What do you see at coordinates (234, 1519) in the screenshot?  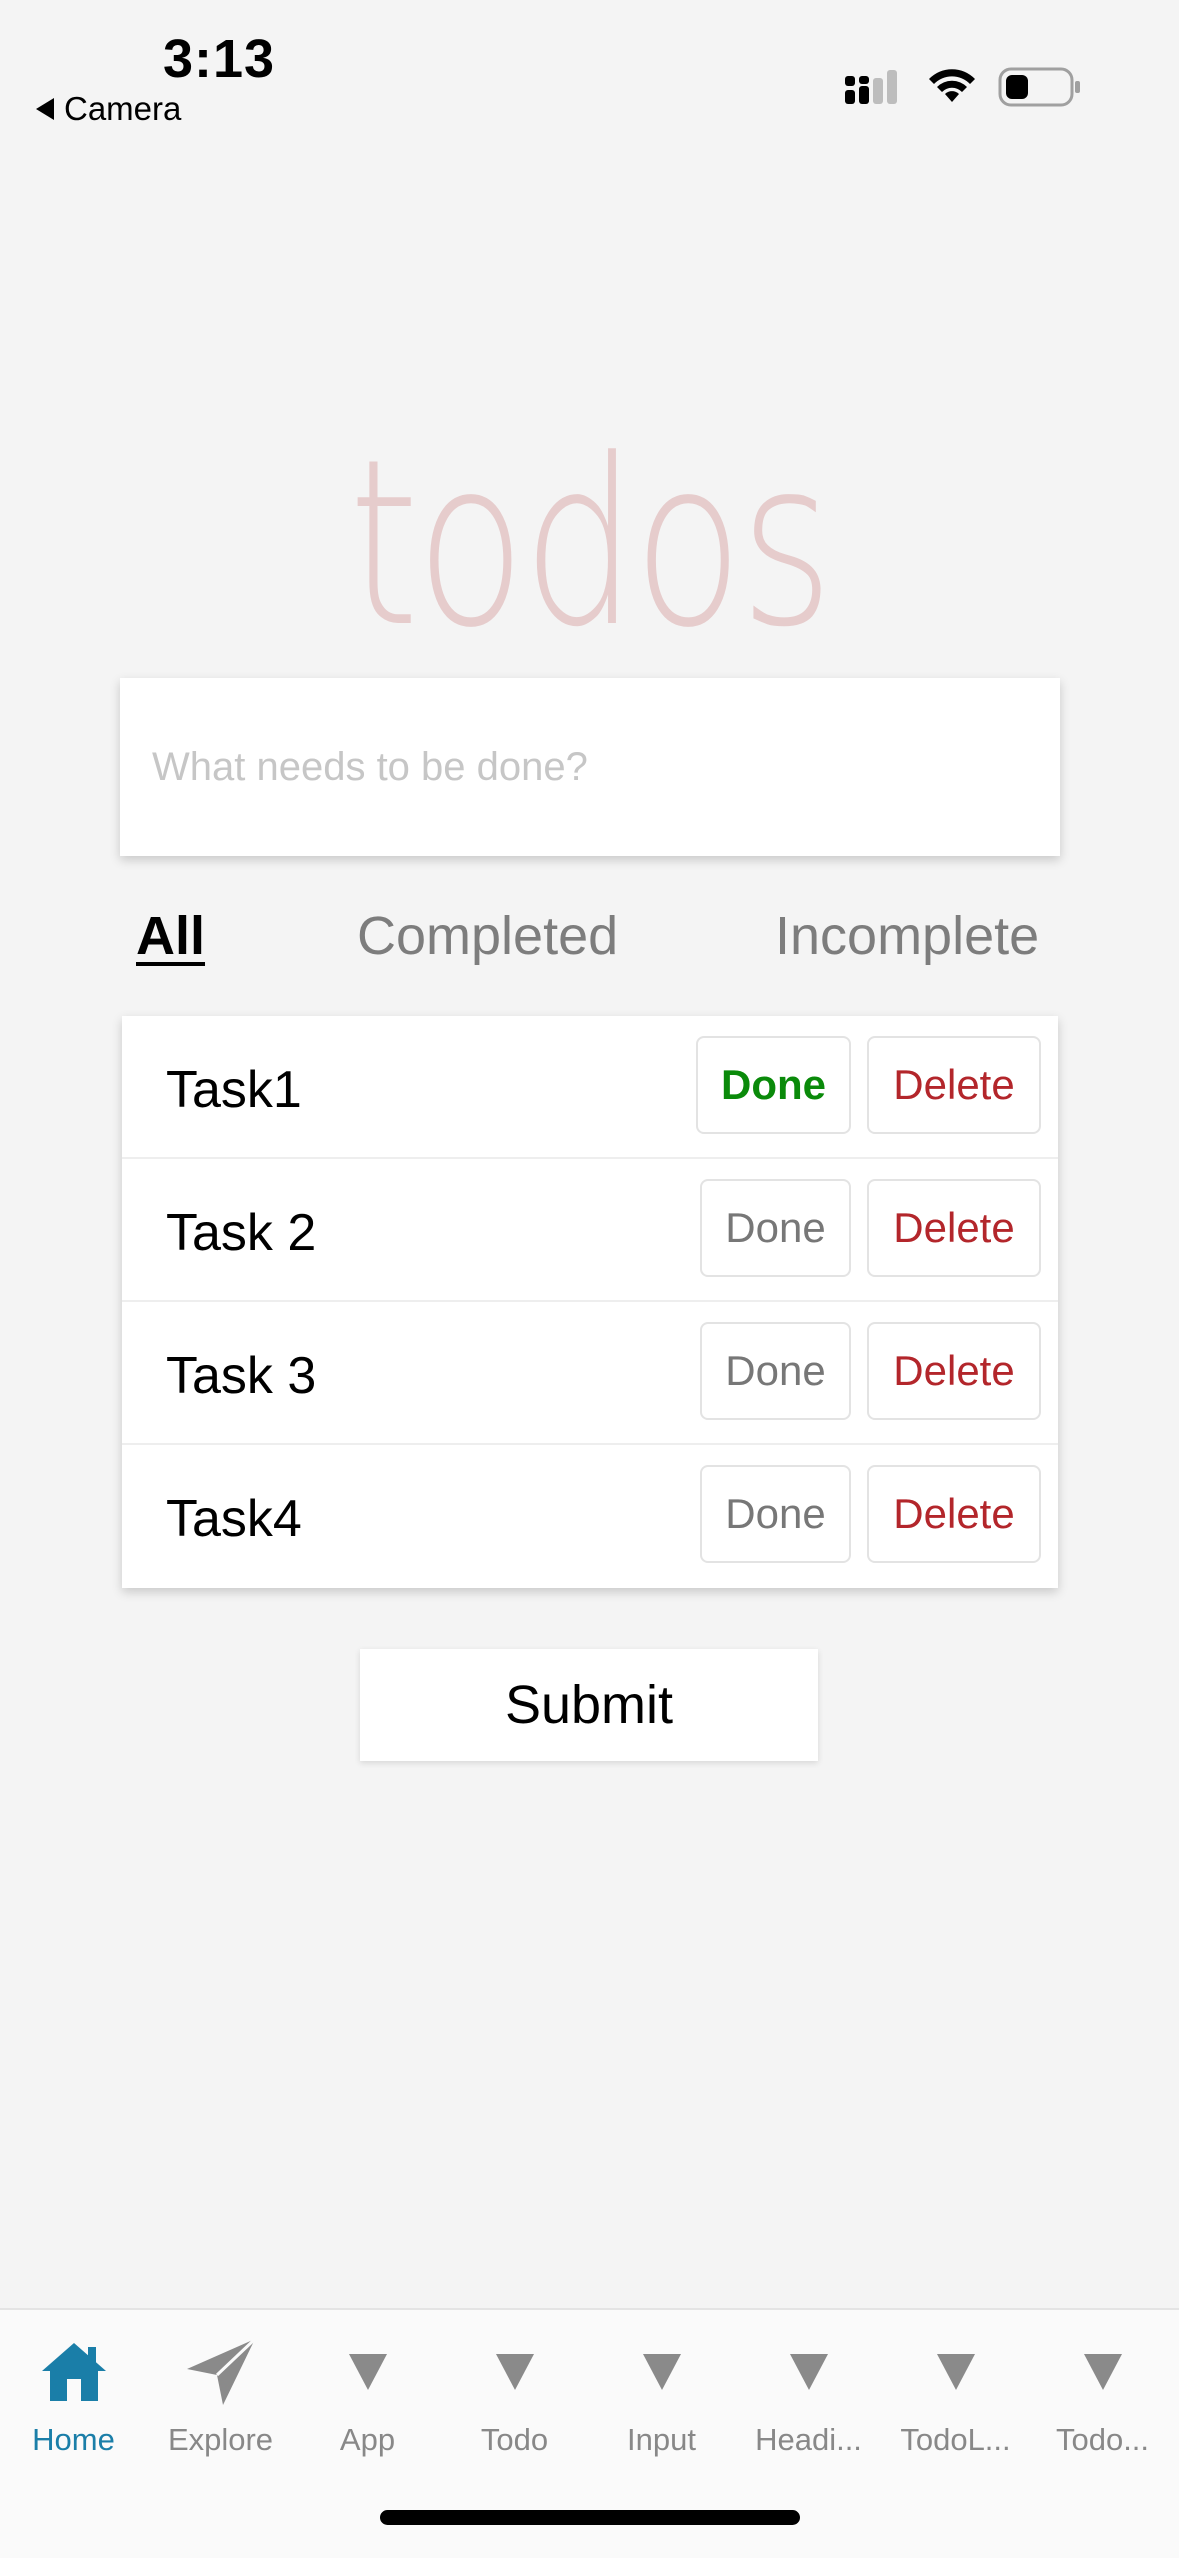 I see `task-name: Task4` at bounding box center [234, 1519].